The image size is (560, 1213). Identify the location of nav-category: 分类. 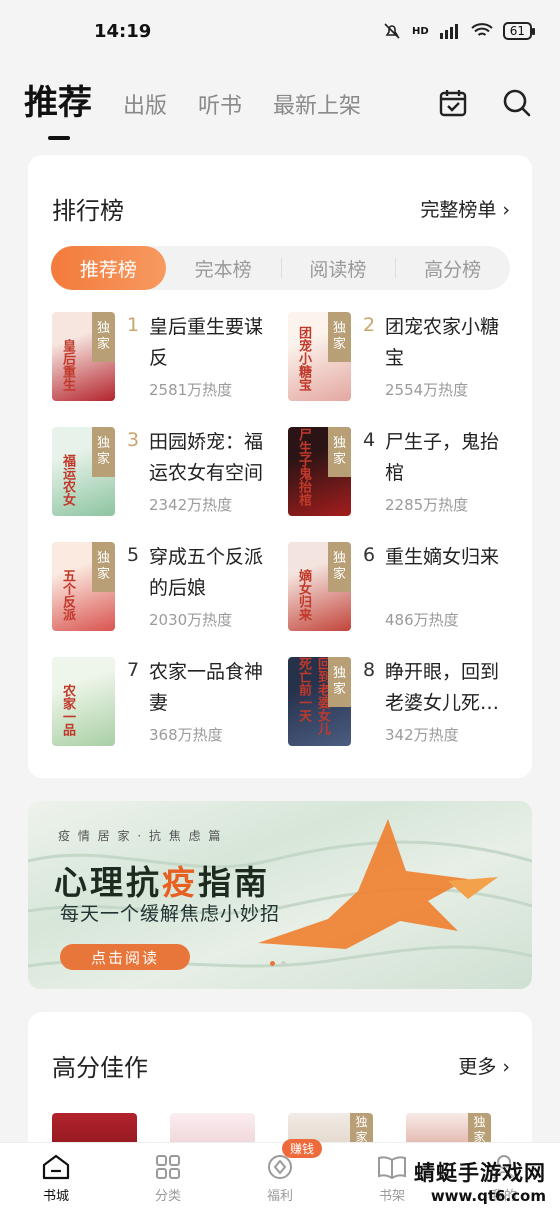
(168, 1178).